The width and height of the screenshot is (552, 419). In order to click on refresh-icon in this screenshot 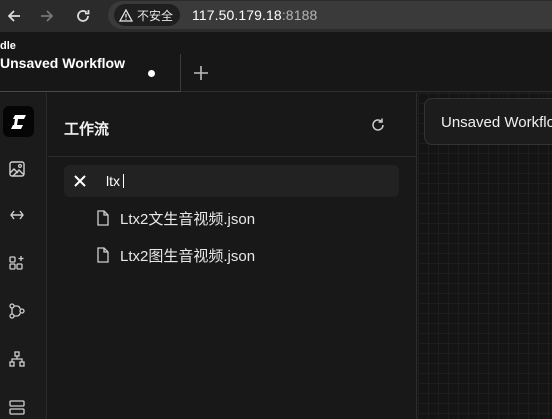, I will do `click(378, 124)`.